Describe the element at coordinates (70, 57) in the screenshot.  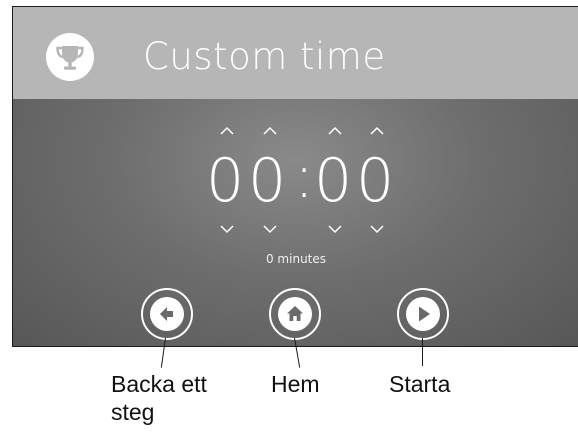
I see `trophy-icon` at that location.